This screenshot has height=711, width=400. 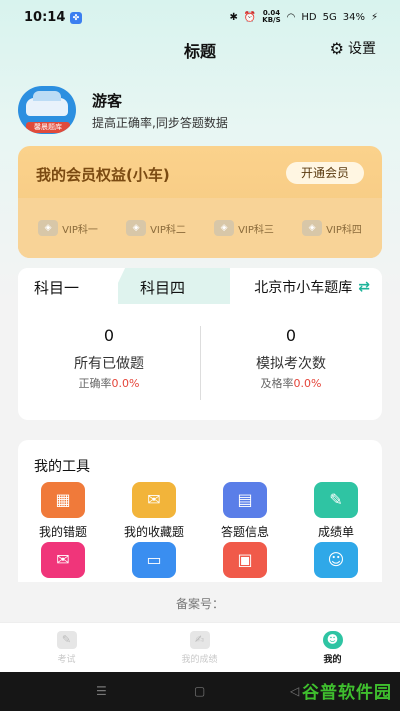 I want to click on system-navbar: ☰ ▢ ◁ 谷普软件园, so click(x=200, y=691).